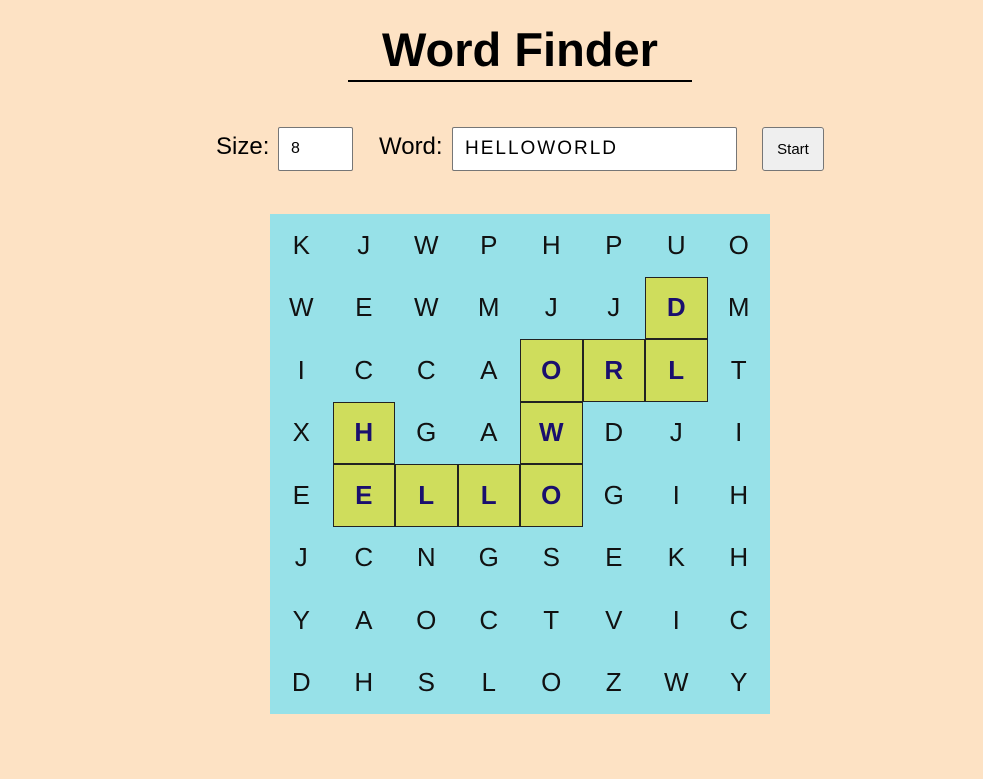  I want to click on size-input, so click(315, 149).